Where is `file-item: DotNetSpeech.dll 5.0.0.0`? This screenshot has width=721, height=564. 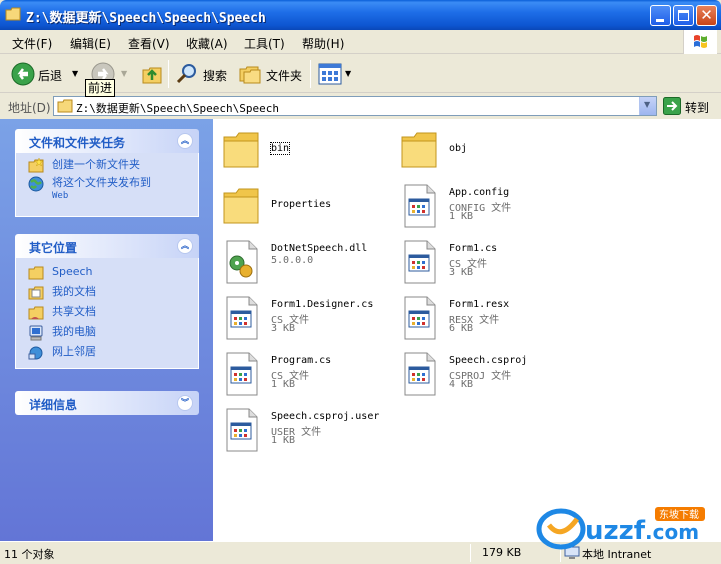 file-item: DotNetSpeech.dll 5.0.0.0 is located at coordinates (303, 261).